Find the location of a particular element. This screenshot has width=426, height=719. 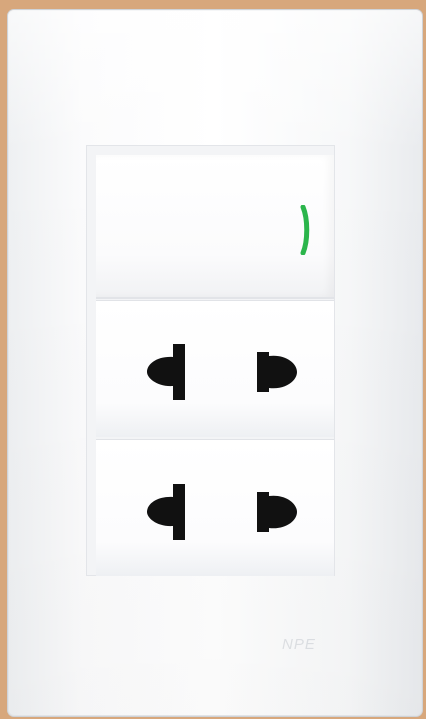

brand-mark: NPE is located at coordinates (299, 644).